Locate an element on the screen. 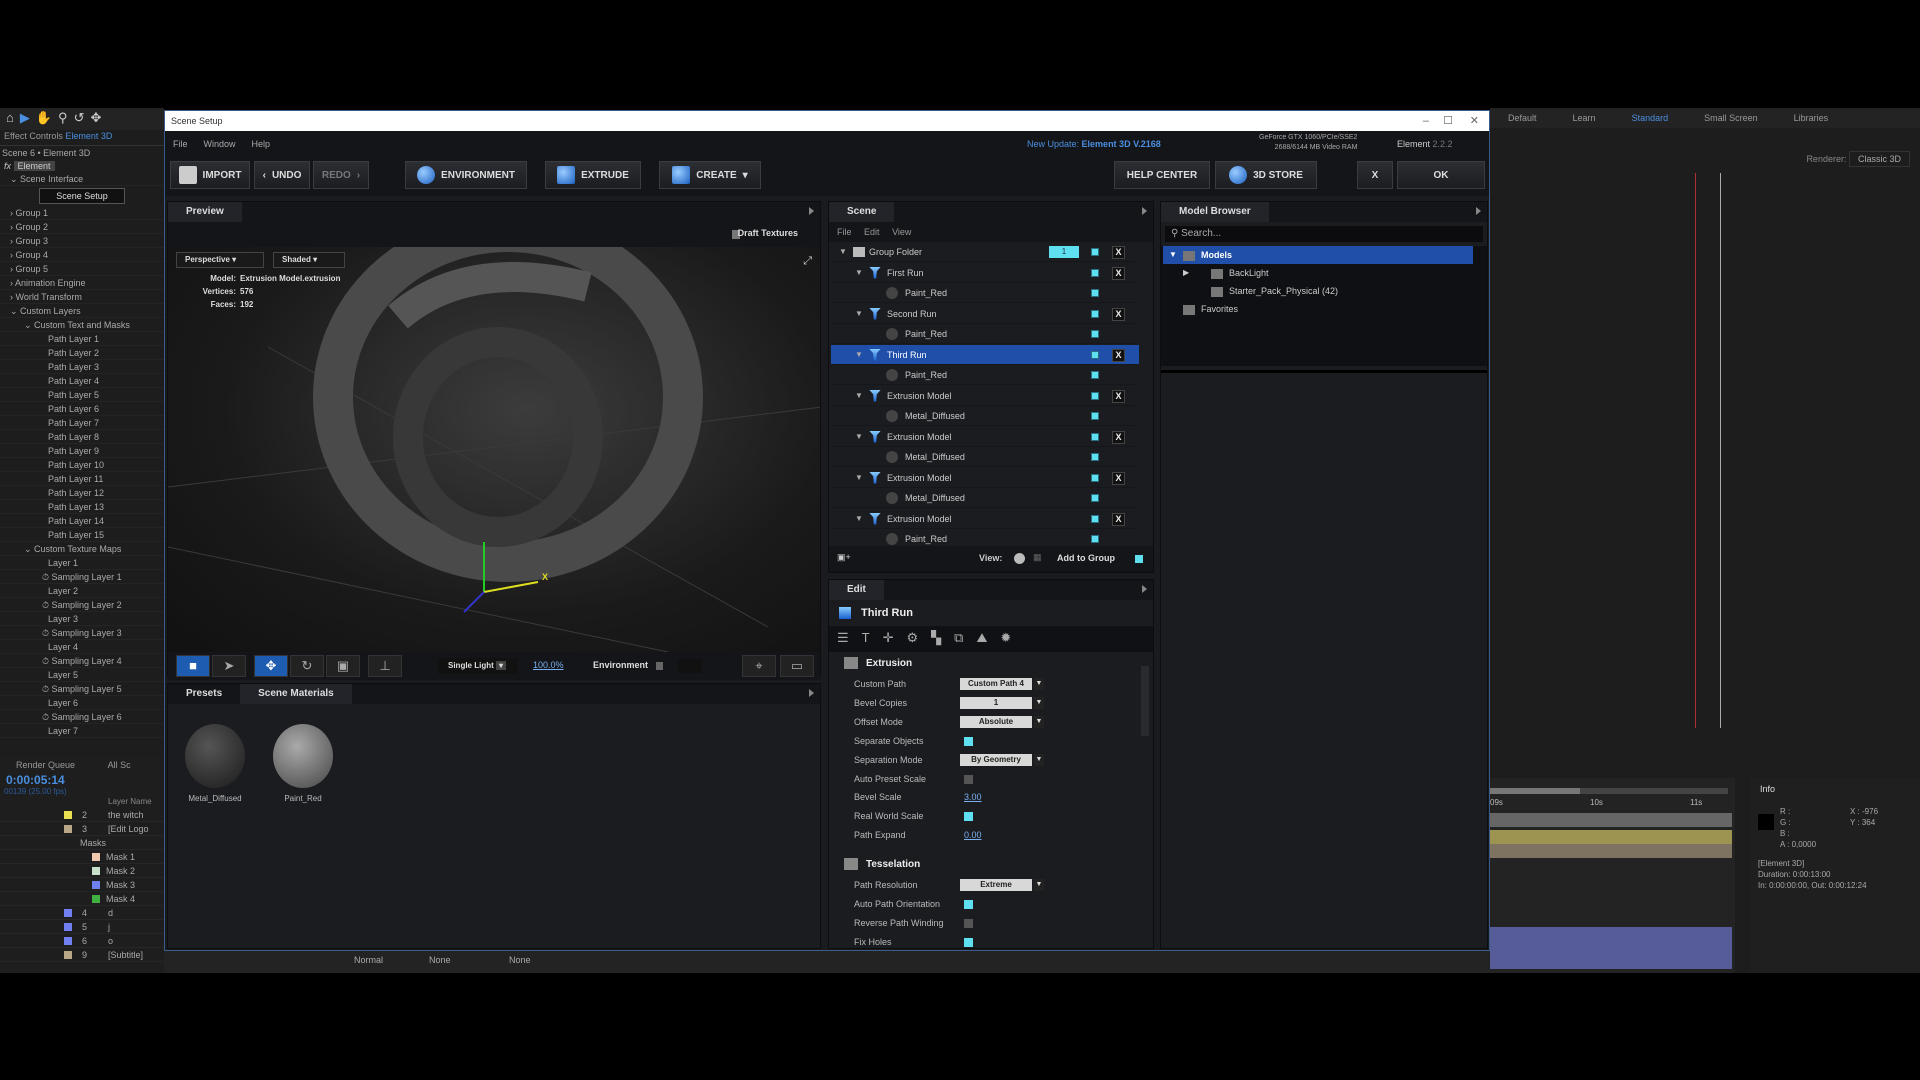  scene-row: ▼ Second Run X is located at coordinates (985, 314).